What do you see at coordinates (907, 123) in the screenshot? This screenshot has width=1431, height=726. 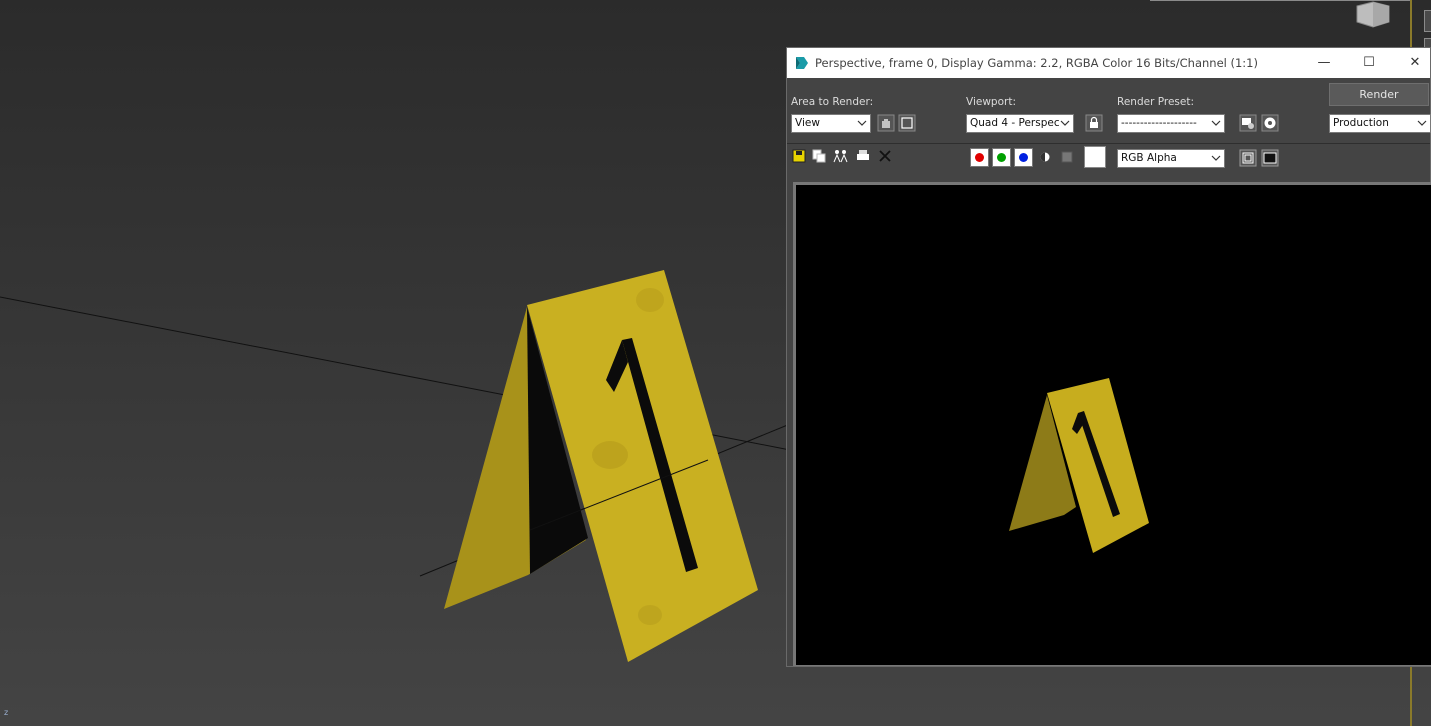 I see `auto-region-icon` at bounding box center [907, 123].